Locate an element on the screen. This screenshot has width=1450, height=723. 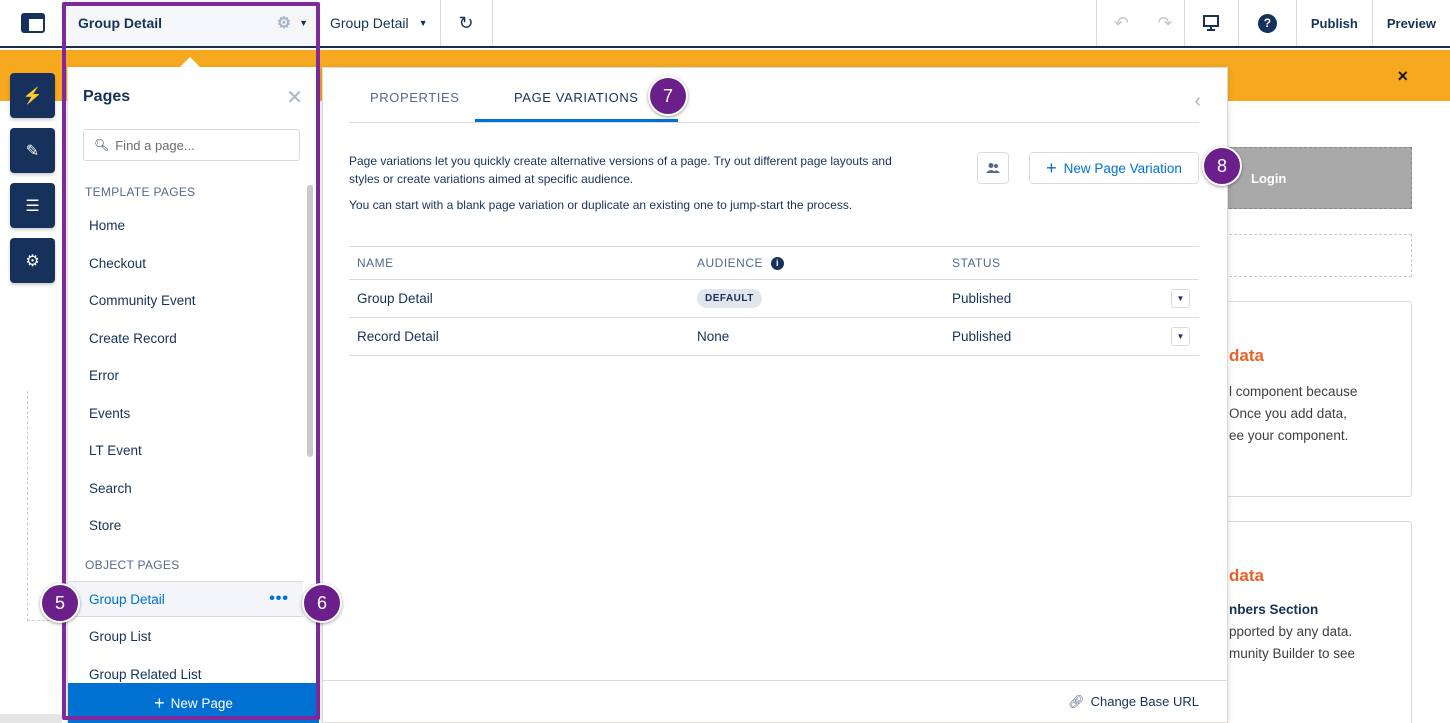
people-icon is located at coordinates (993, 168).